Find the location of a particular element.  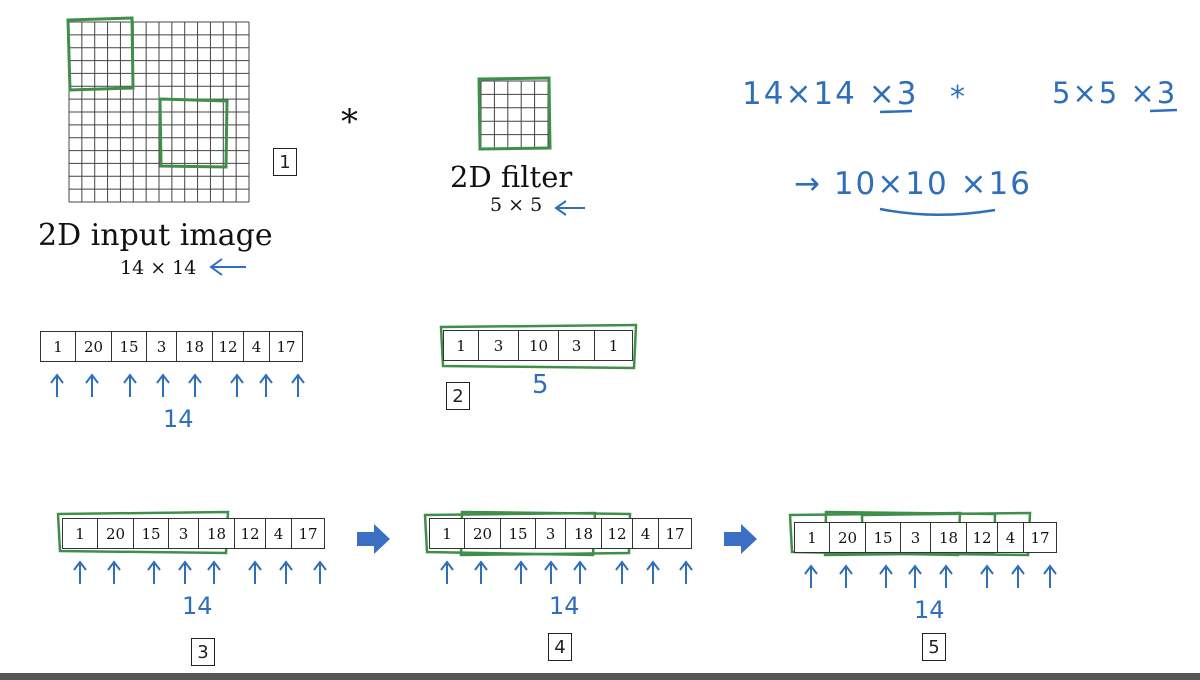

step3-row-cell: 1 is located at coordinates (80, 533).